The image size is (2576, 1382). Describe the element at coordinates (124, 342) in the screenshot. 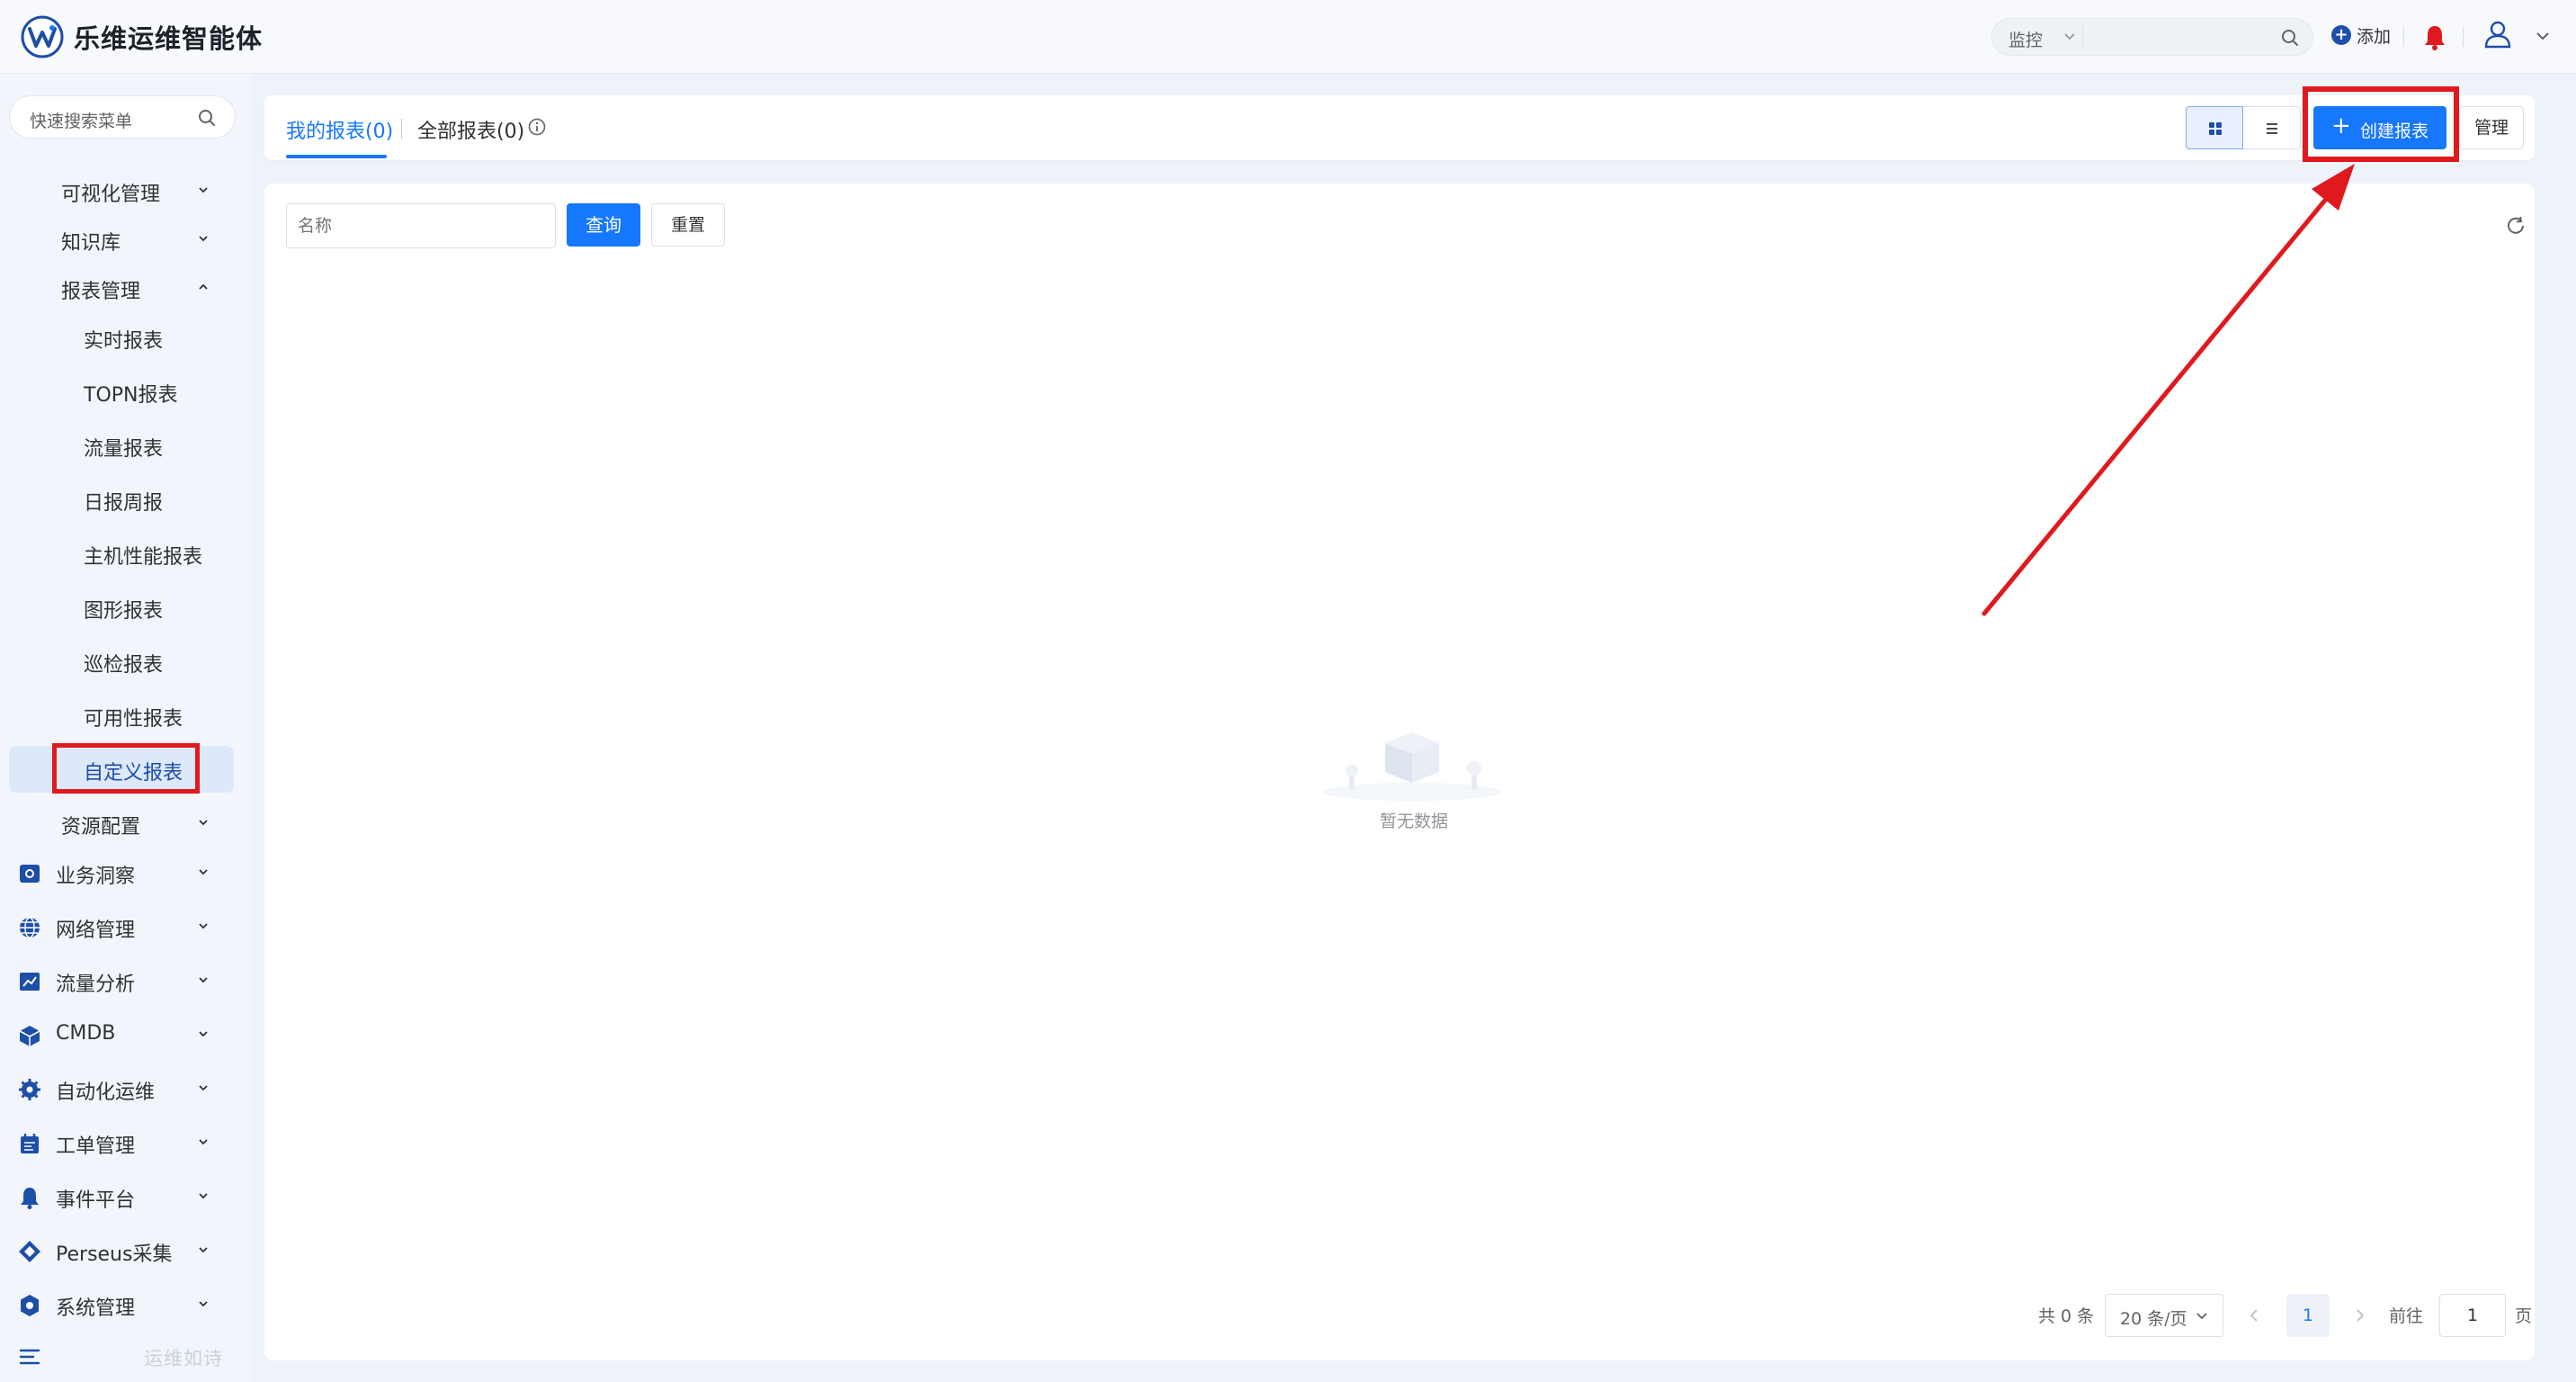

I see `sidebar-item-label: 实时报表` at that location.